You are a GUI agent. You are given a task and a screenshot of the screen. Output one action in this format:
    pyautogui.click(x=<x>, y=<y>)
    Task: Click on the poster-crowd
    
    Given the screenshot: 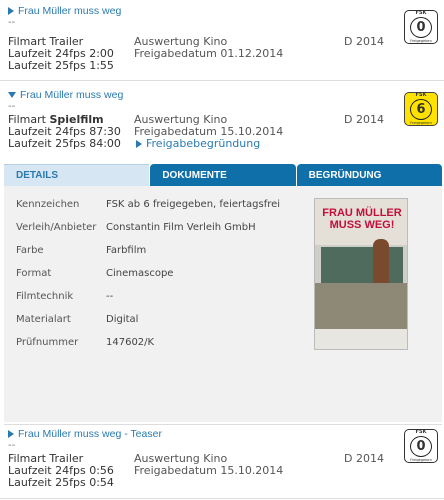 What is the action you would take?
    pyautogui.click(x=361, y=306)
    